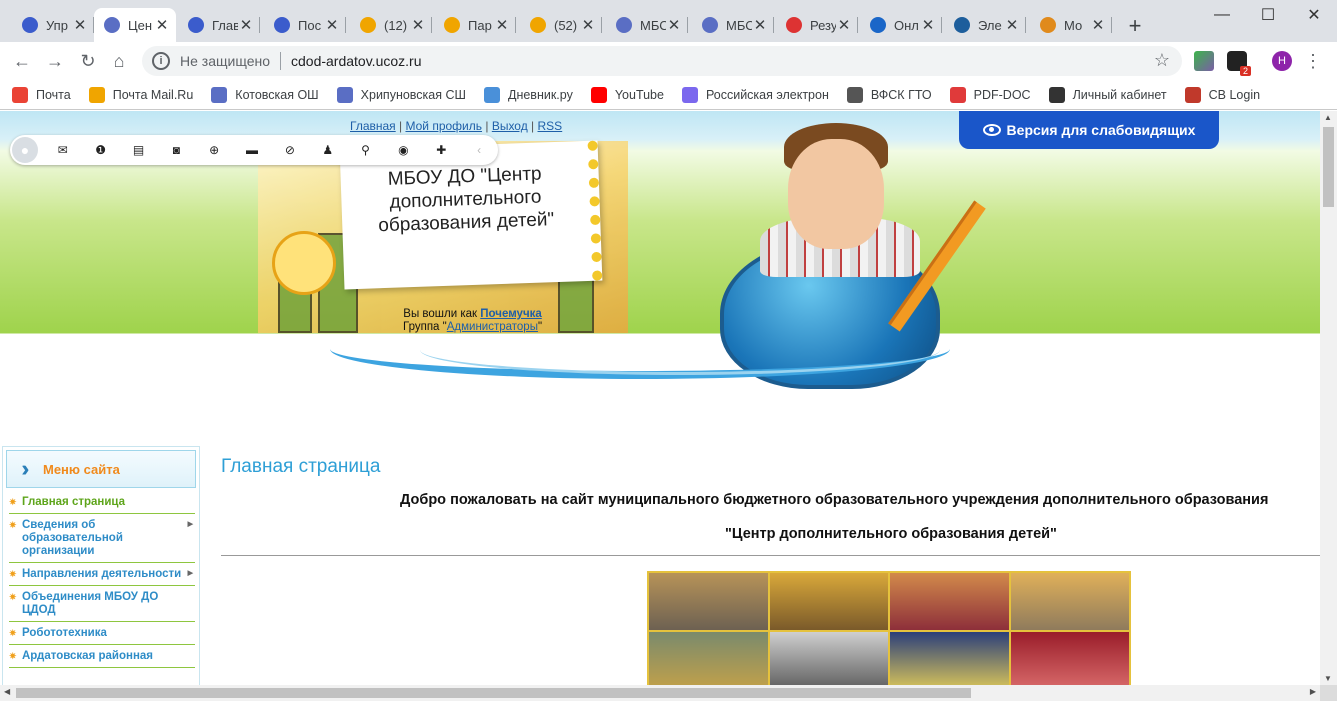  Describe the element at coordinates (119, 61) in the screenshot. I see `home-icon: ⌂` at that location.